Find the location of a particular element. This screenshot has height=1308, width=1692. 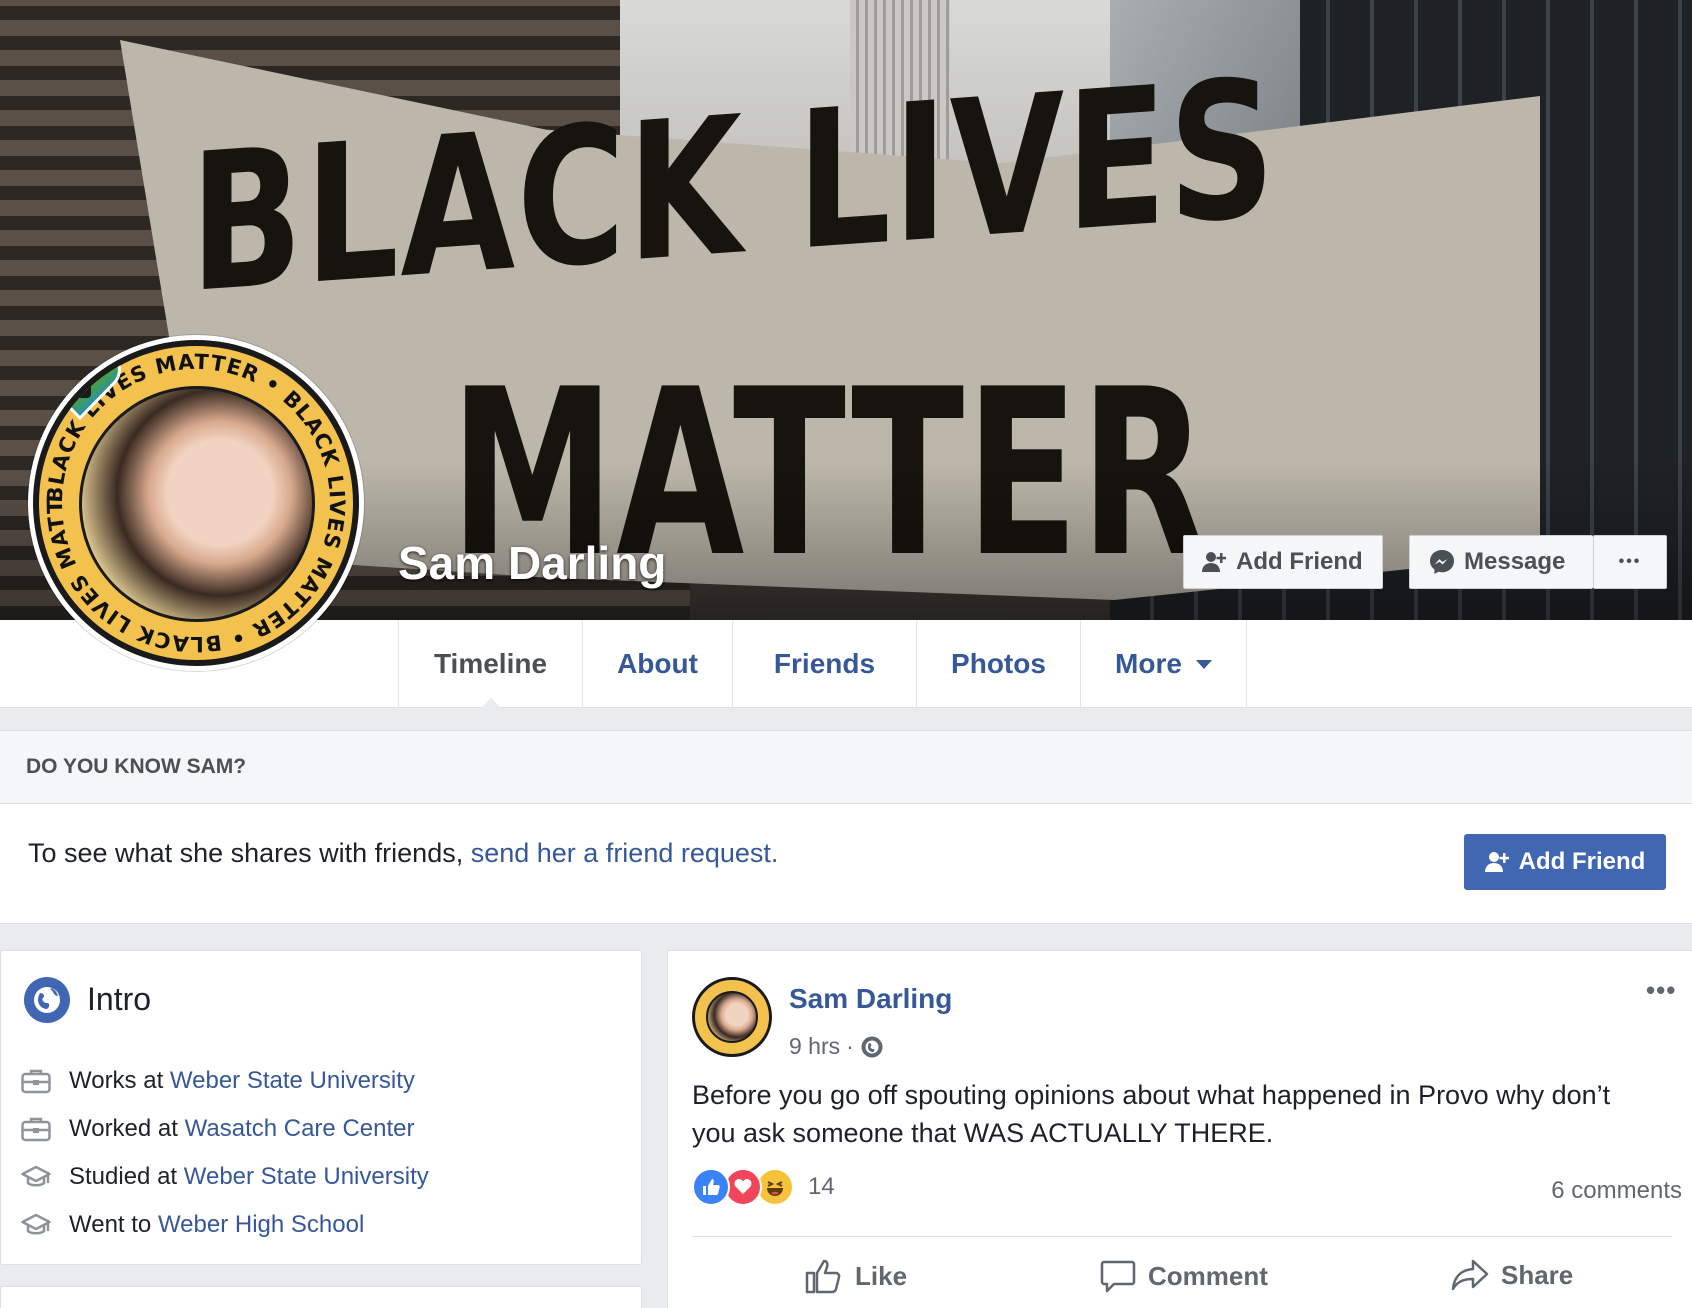

like-button: Like is located at coordinates (856, 1276).